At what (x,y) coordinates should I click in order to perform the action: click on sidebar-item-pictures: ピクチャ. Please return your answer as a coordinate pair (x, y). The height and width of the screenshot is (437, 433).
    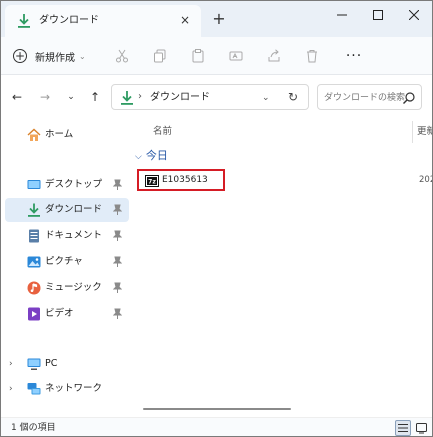
    Looking at the image, I should click on (67, 262).